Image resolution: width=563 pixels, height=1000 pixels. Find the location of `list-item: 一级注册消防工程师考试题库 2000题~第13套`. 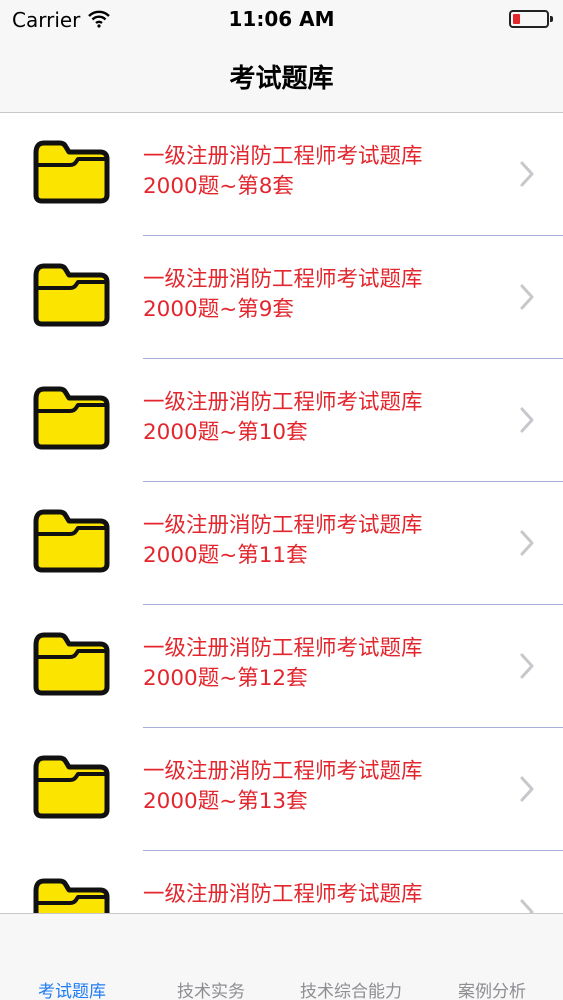

list-item: 一级注册消防工程师考试题库 2000题~第13套 is located at coordinates (281, 789).